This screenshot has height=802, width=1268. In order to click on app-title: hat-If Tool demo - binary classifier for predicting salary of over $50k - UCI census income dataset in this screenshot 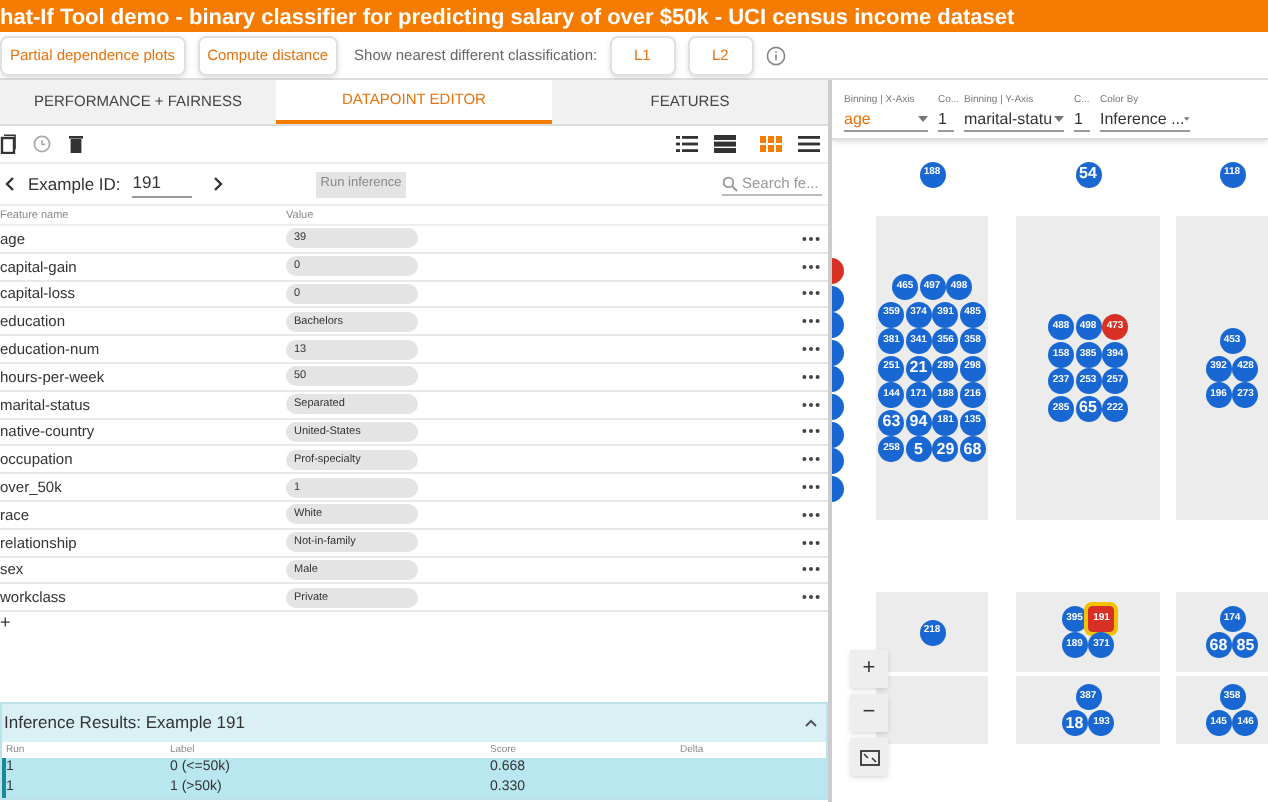, I will do `click(507, 19)`.